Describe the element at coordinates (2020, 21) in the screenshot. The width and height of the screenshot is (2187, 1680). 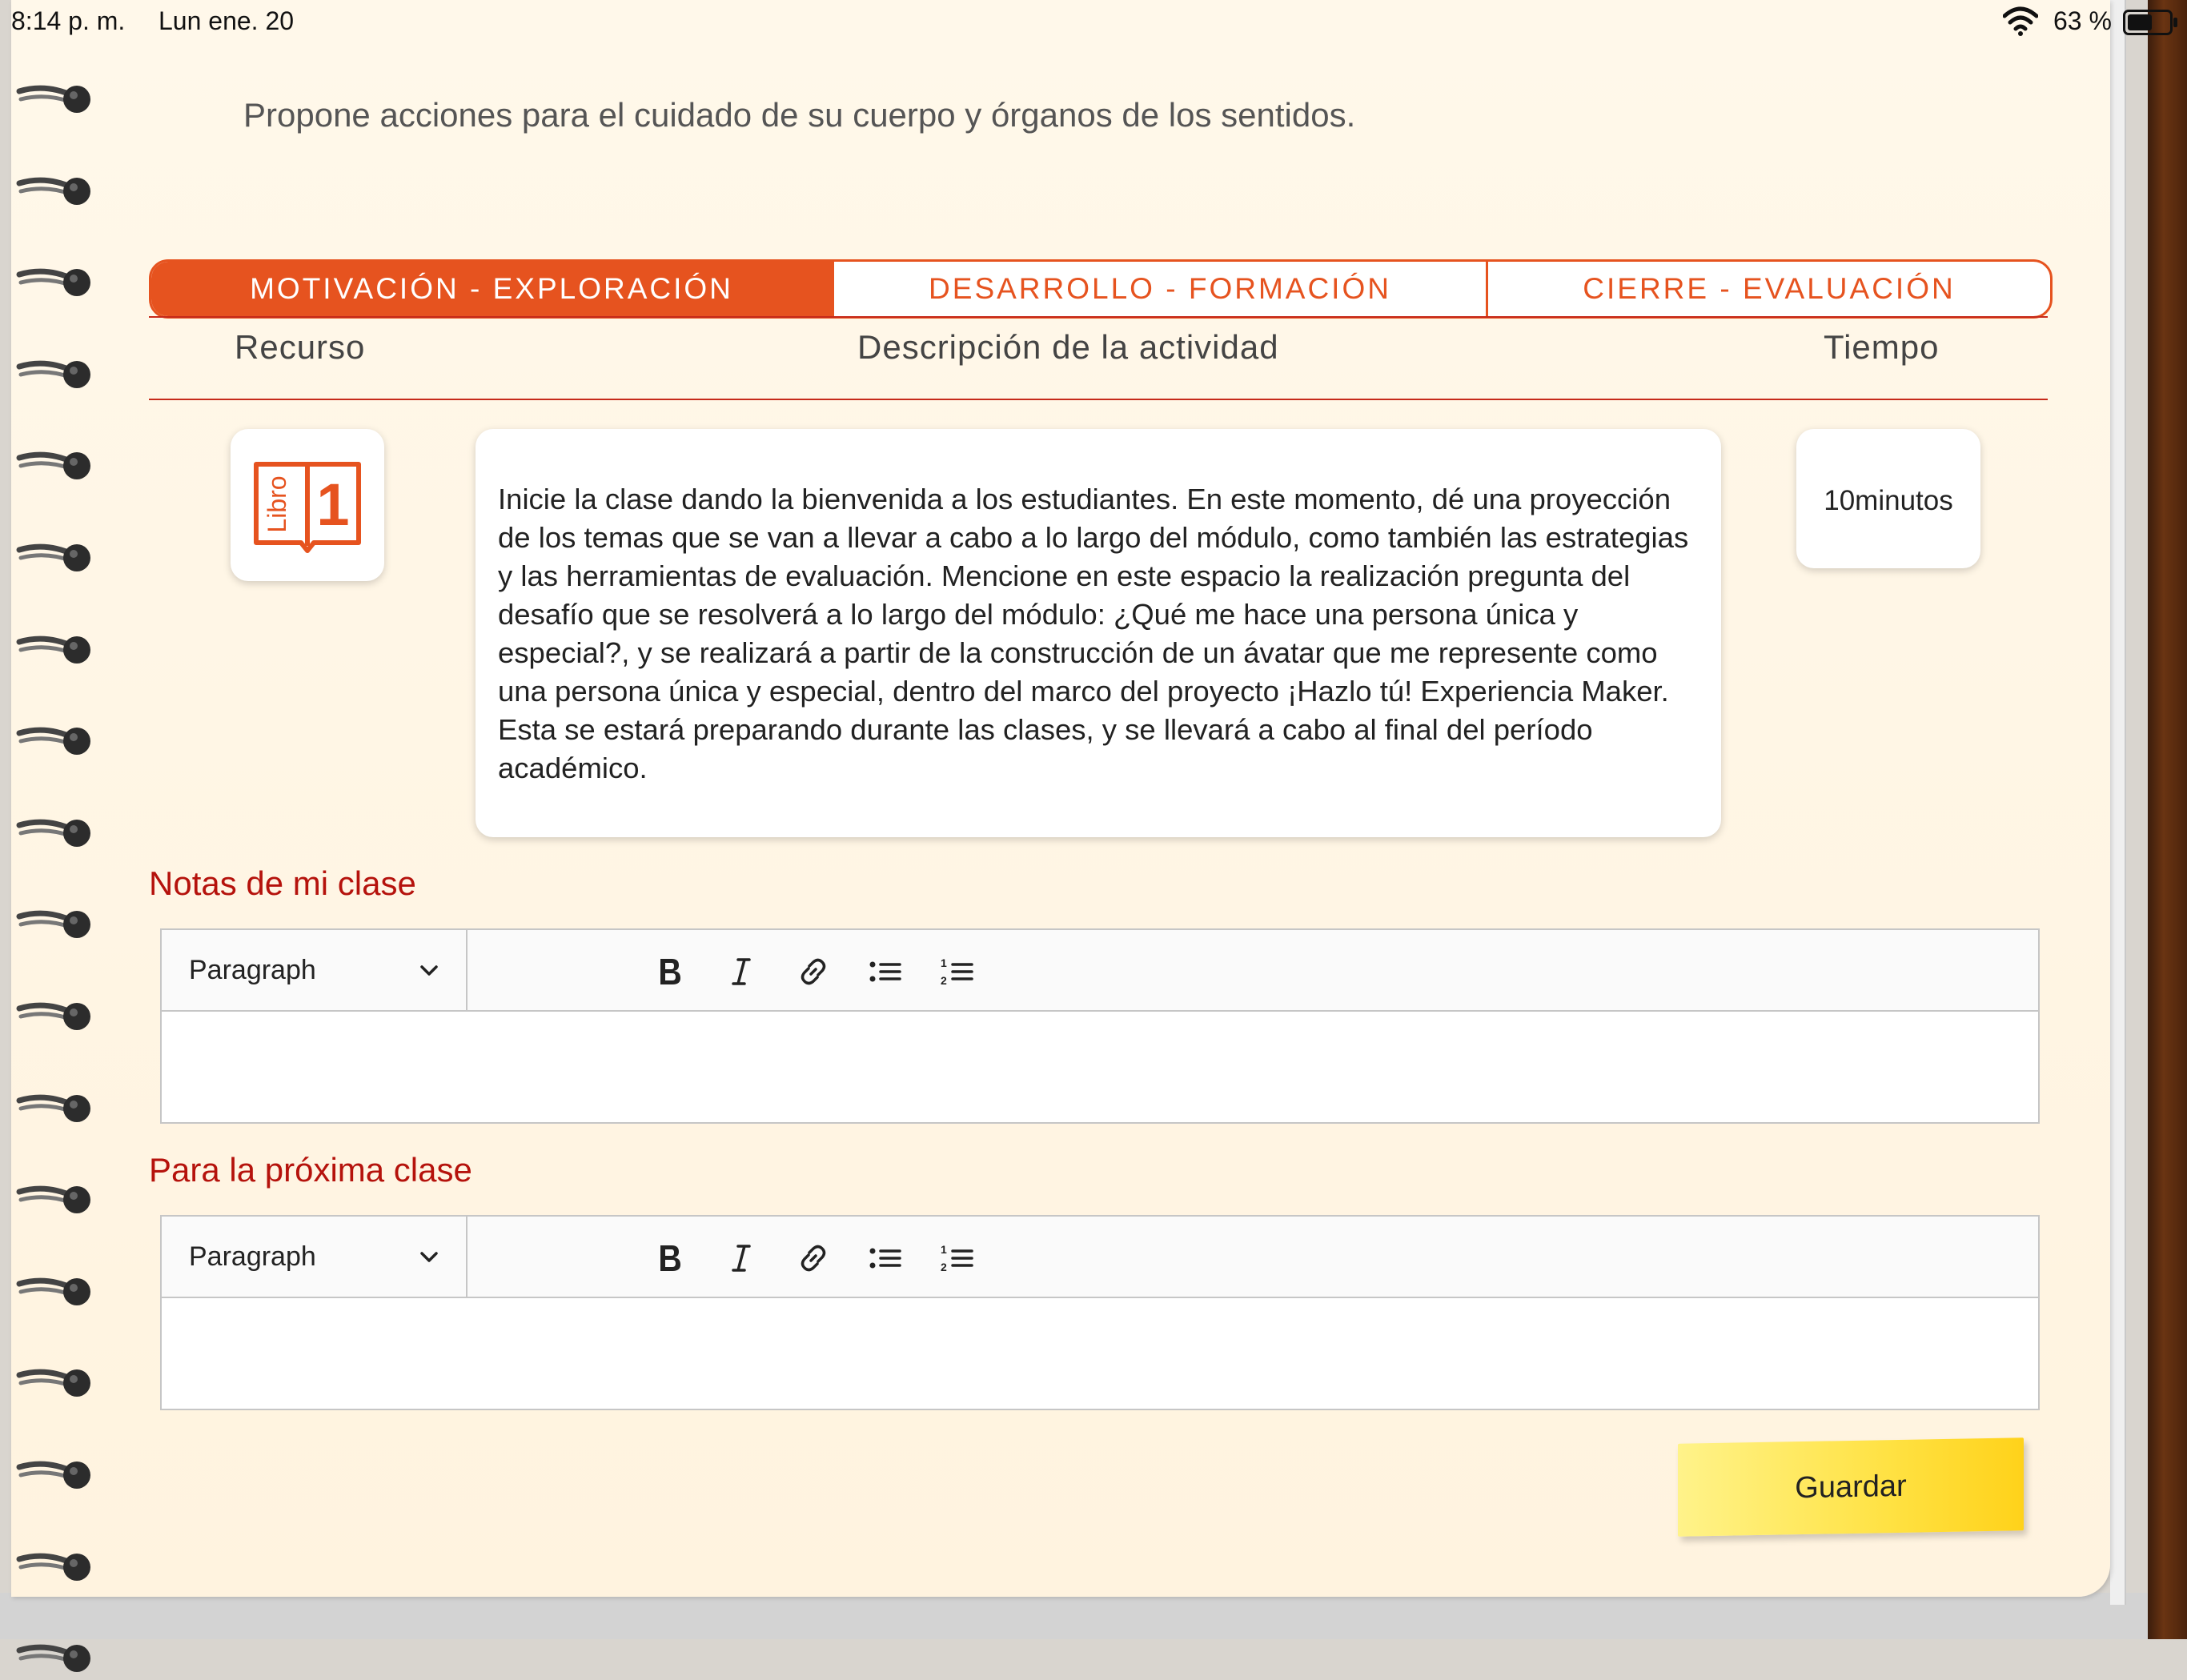
I see `wifi-icon` at that location.